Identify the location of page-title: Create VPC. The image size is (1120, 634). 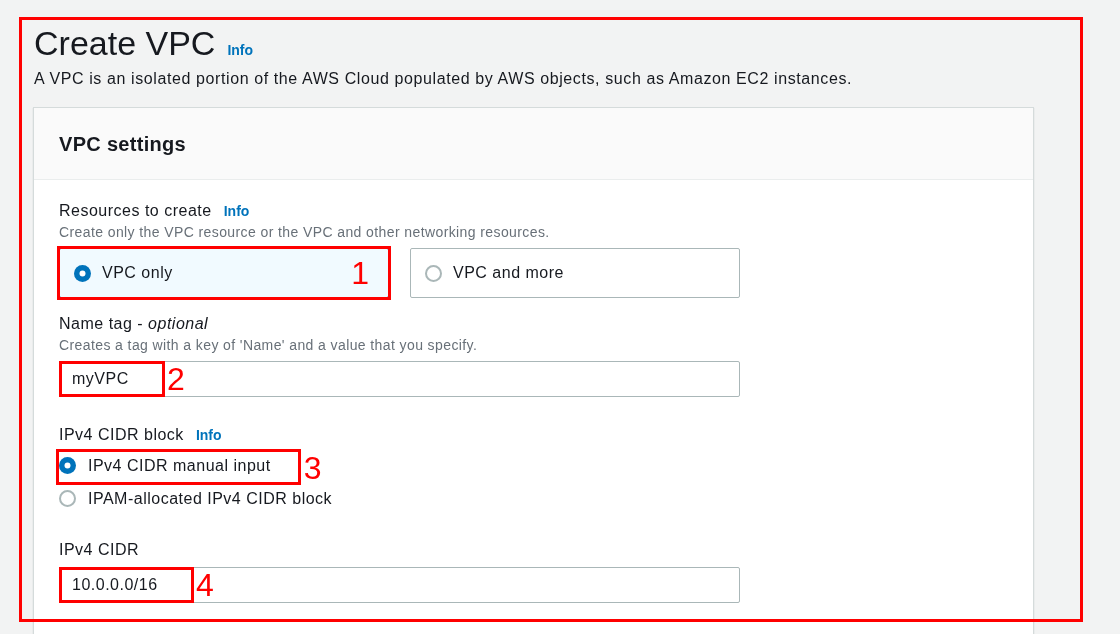
(125, 43).